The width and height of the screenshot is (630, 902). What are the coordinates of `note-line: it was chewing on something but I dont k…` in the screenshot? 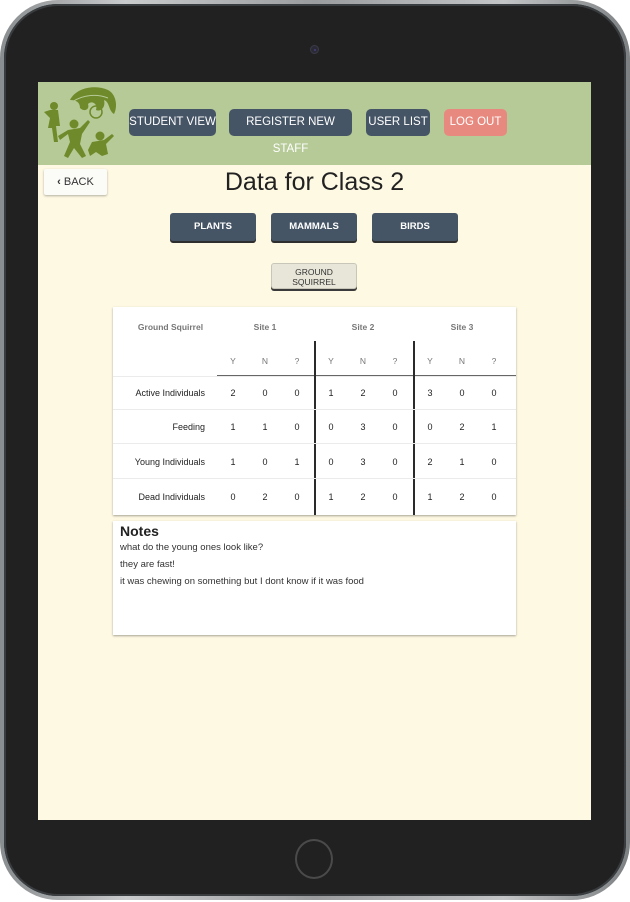 It's located at (242, 581).